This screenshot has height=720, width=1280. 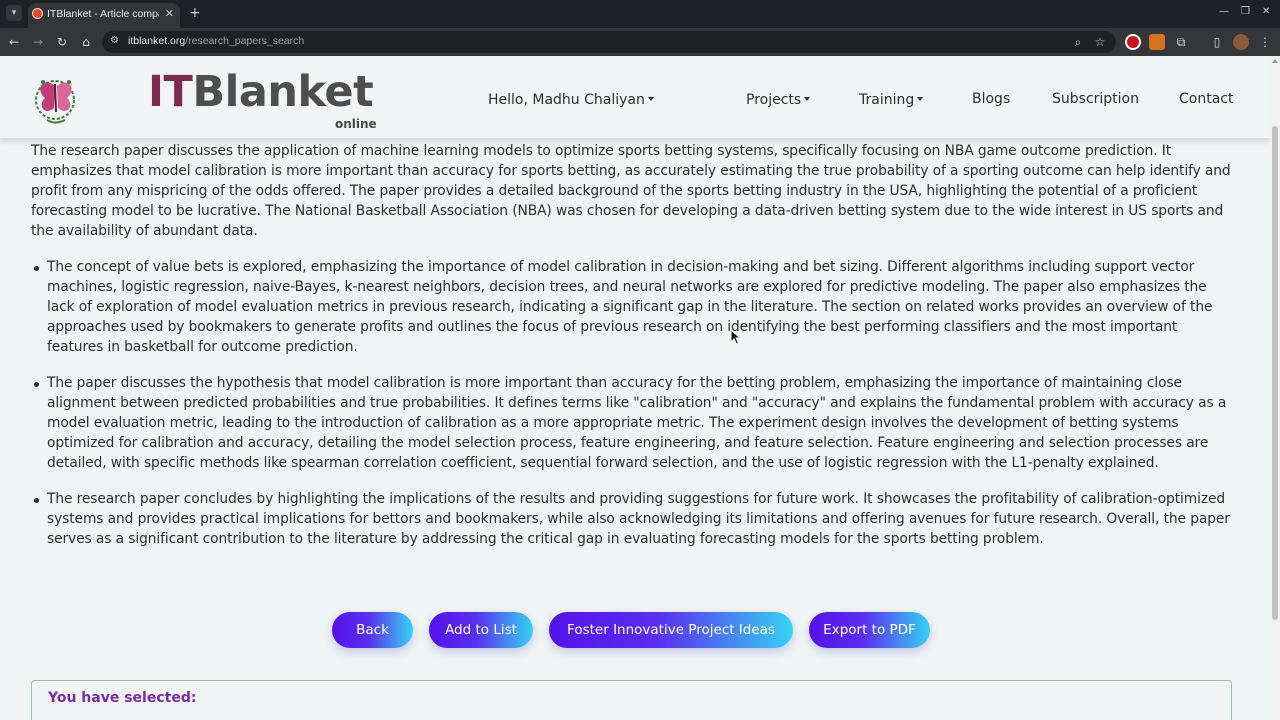 I want to click on site-info-tune-icon: ⚙, so click(x=114, y=40).